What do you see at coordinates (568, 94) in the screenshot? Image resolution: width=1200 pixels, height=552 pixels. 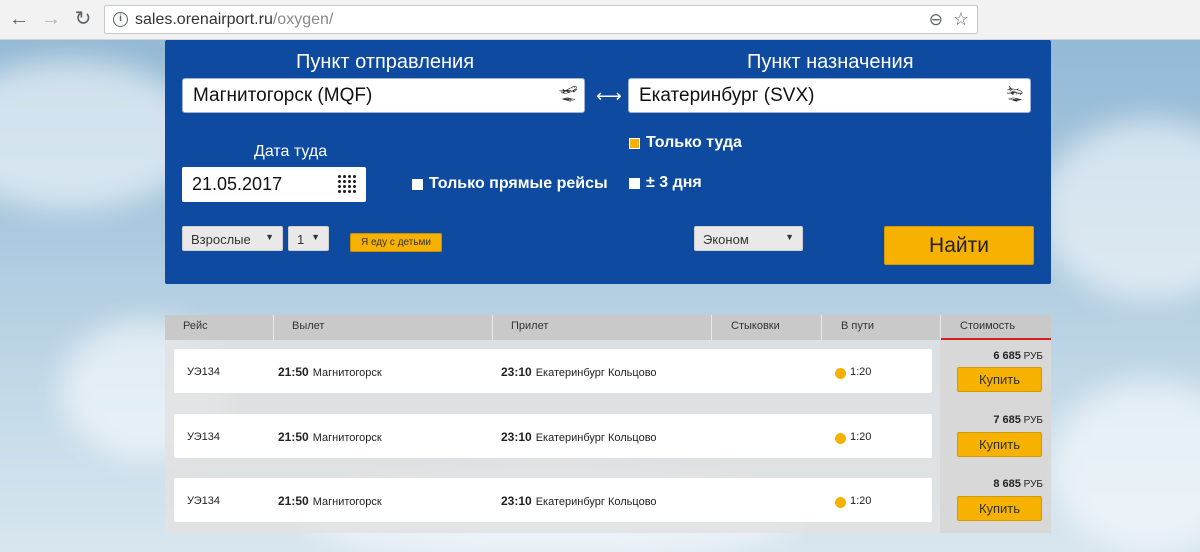 I see `takeoff-plane-icon: 🛫︎` at bounding box center [568, 94].